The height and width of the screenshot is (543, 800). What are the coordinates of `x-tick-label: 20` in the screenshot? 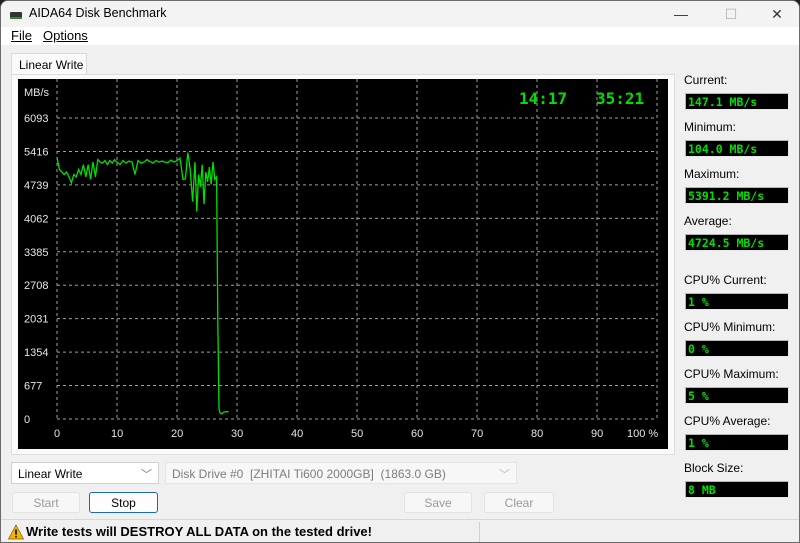 It's located at (177, 434).